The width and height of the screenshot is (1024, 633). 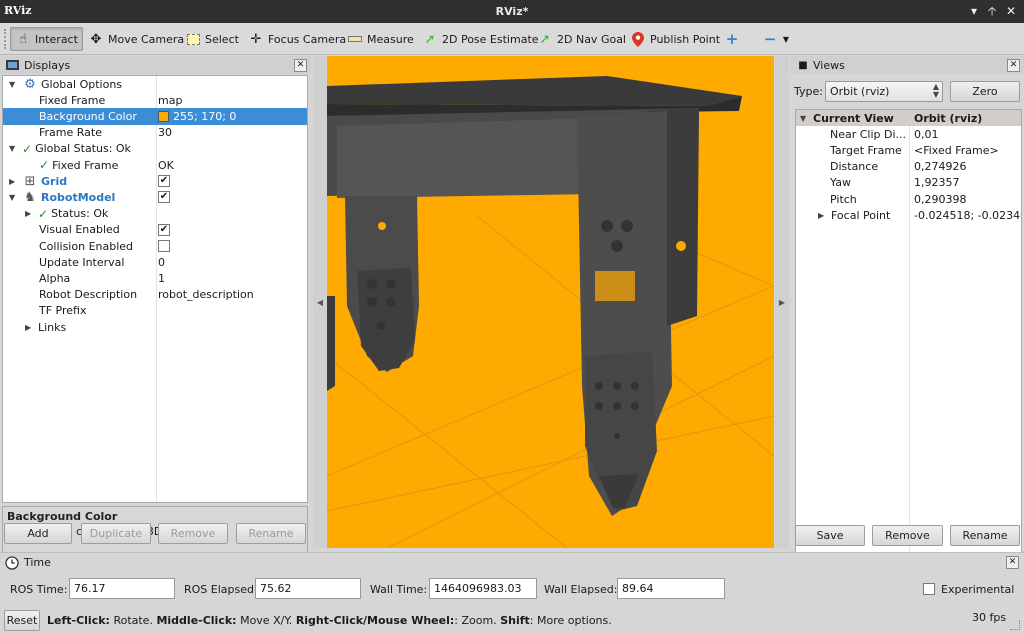 What do you see at coordinates (155, 149) in the screenshot?
I see `tree-row-global-status: ▼ ✓ Global Status: Ok` at bounding box center [155, 149].